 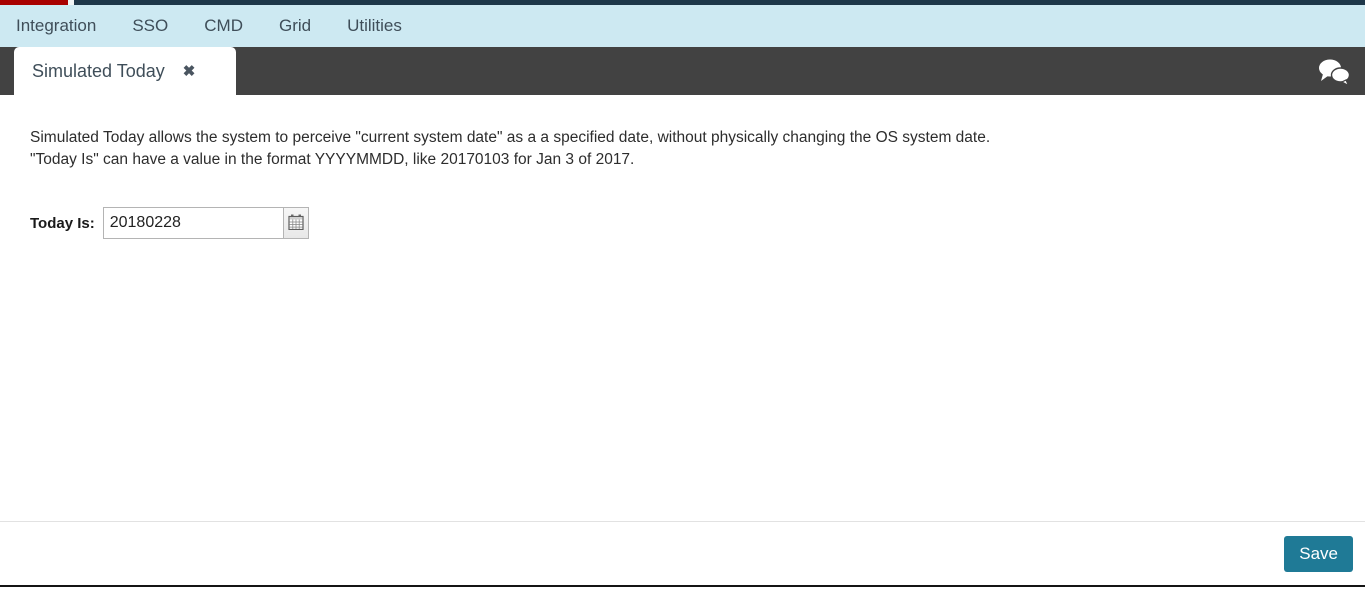 What do you see at coordinates (1318, 554) in the screenshot?
I see `save-button: Save` at bounding box center [1318, 554].